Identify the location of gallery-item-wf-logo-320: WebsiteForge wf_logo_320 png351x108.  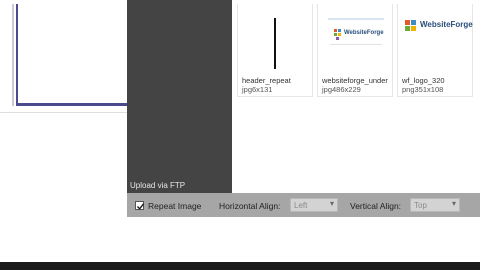
(435, 50).